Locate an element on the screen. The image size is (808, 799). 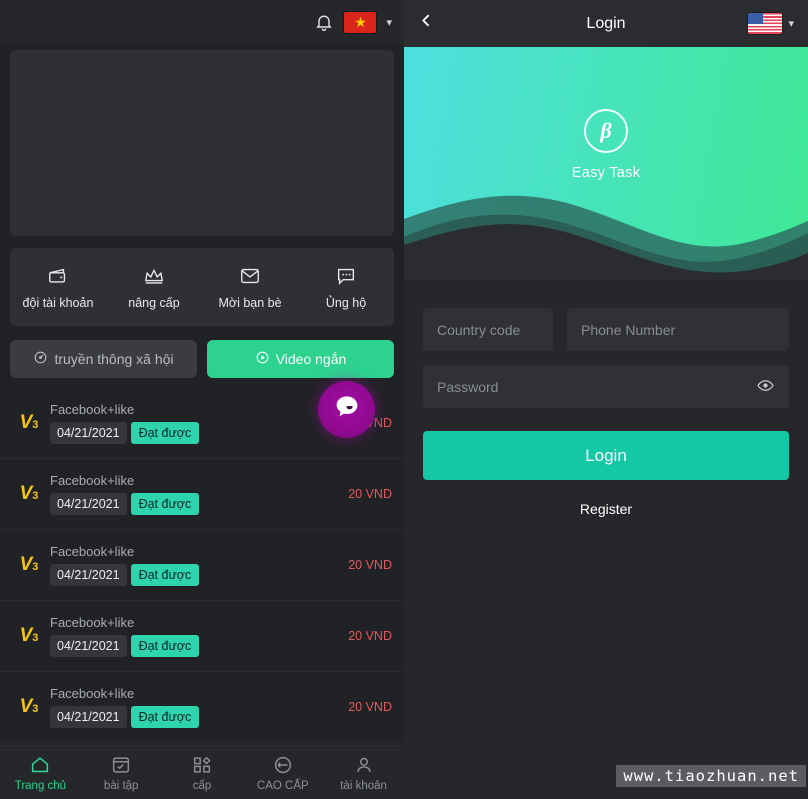
eye-icon is located at coordinates (765, 387).